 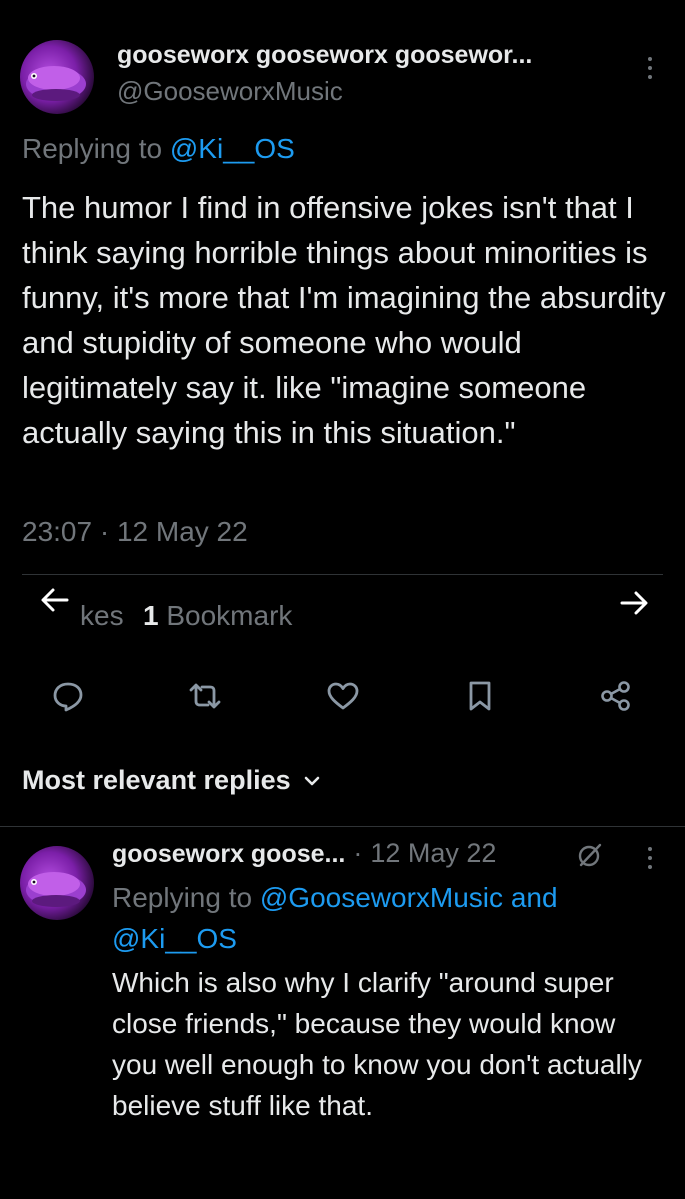 What do you see at coordinates (92, 148) in the screenshot?
I see `replying-to-label: Replying to` at bounding box center [92, 148].